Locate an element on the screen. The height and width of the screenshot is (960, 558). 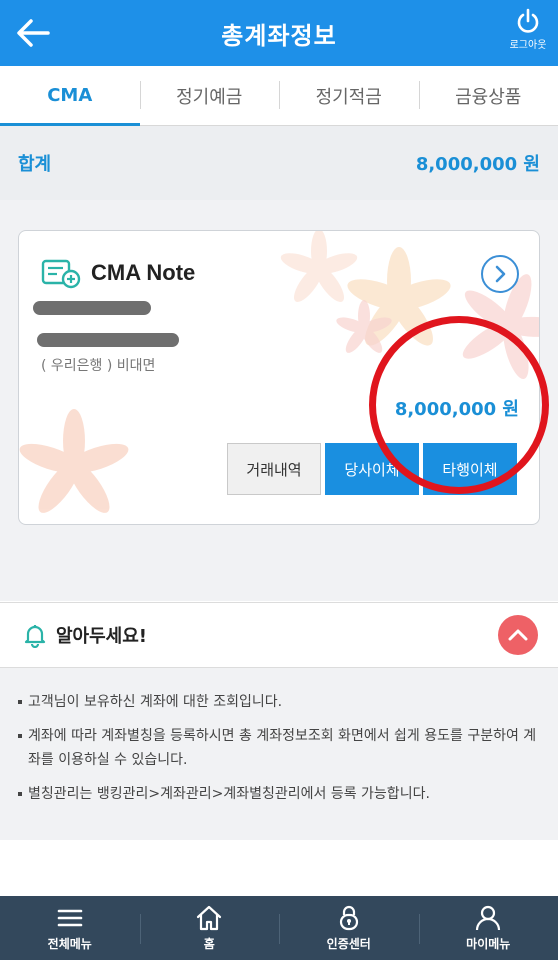
tab-financial-products: 금융상품 is located at coordinates (488, 95).